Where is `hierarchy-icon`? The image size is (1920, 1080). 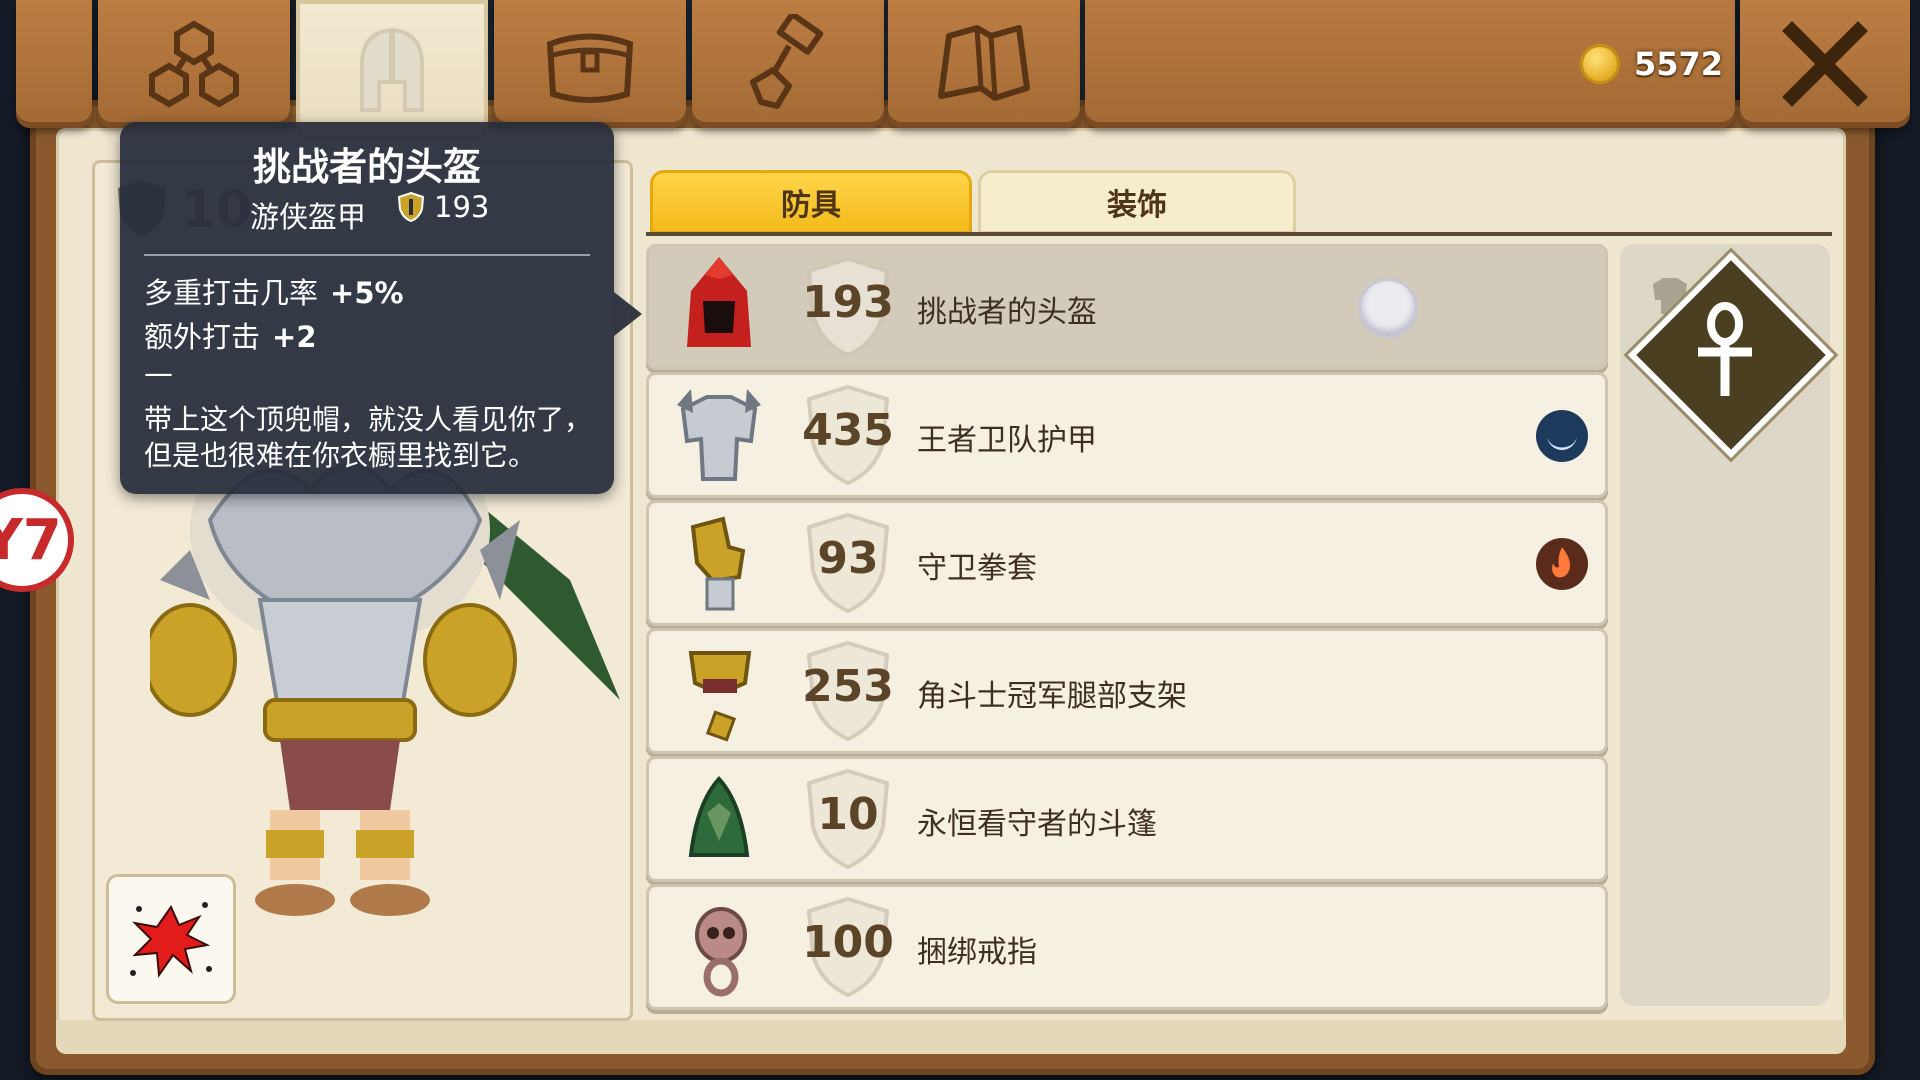
hierarchy-icon is located at coordinates (194, 64).